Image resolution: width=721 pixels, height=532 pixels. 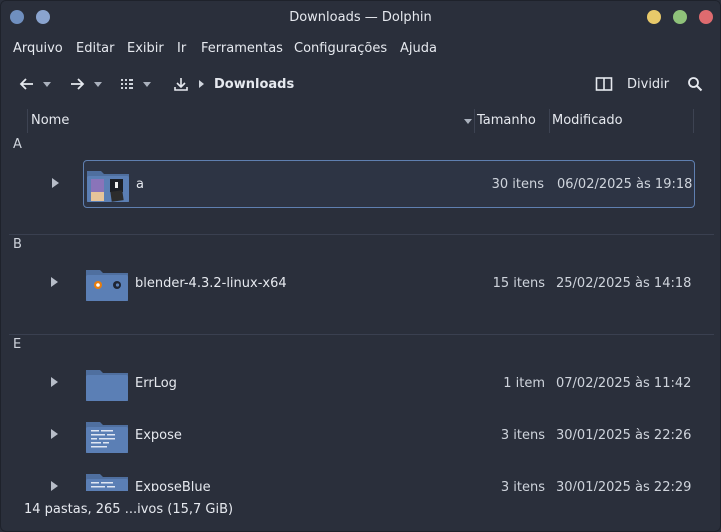 I want to click on group-header-a: A, so click(x=17, y=144).